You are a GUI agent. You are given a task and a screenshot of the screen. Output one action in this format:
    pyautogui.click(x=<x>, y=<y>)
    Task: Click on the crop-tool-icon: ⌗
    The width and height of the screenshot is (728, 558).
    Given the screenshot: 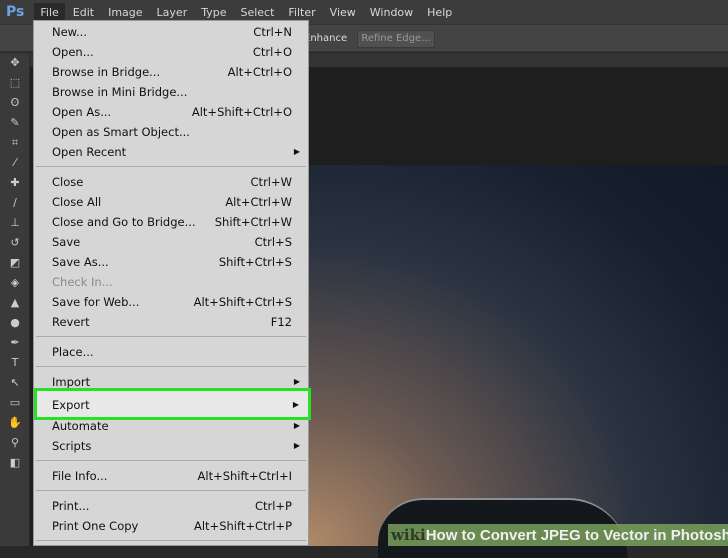 What is the action you would take?
    pyautogui.click(x=15, y=143)
    